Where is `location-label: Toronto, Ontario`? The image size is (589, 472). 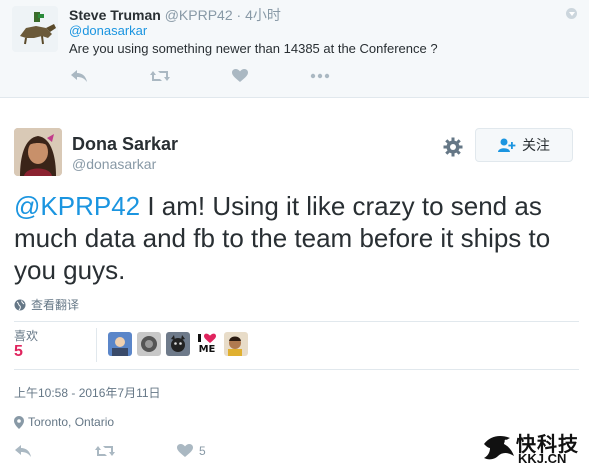 location-label: Toronto, Ontario is located at coordinates (71, 422).